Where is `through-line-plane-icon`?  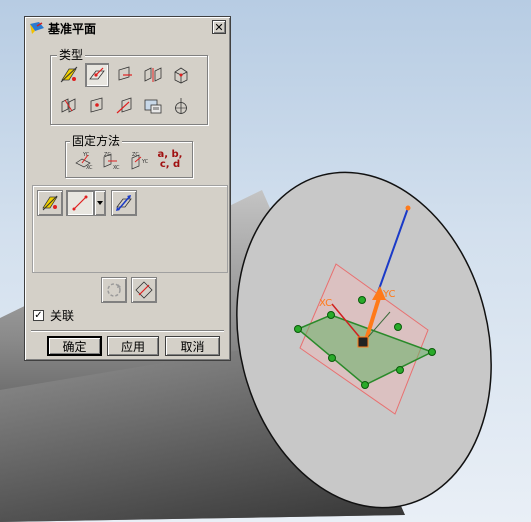 through-line-plane-icon is located at coordinates (124, 105).